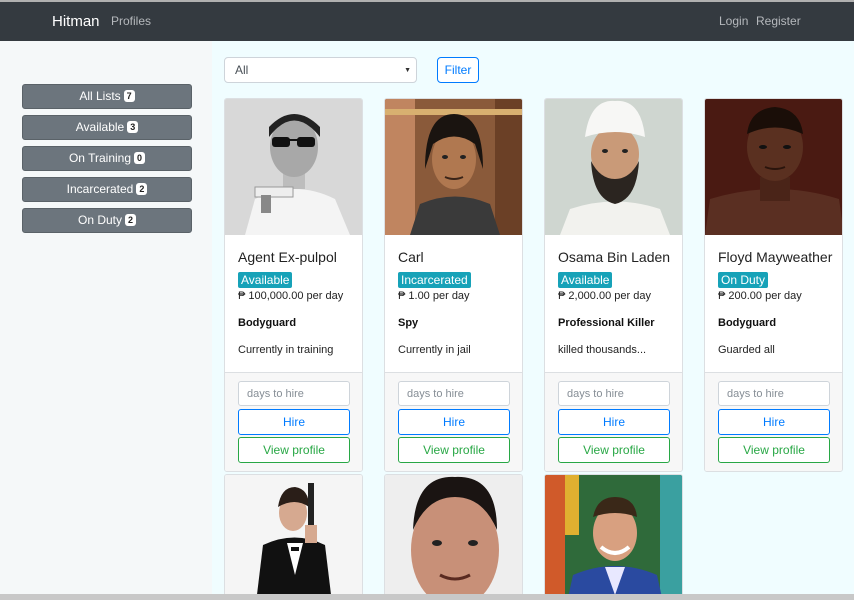 The height and width of the screenshot is (600, 854). I want to click on navbar: Hitman Profiles Login Register, so click(427, 20).